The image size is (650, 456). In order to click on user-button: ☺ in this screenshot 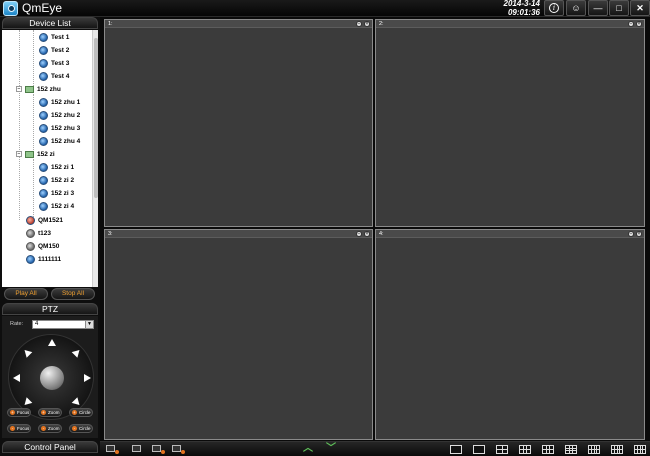, I will do `click(576, 8)`.